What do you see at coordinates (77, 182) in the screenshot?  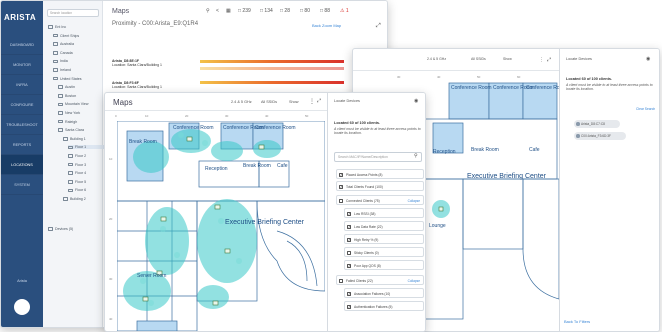 I see `tree-item: Floor 5` at bounding box center [77, 182].